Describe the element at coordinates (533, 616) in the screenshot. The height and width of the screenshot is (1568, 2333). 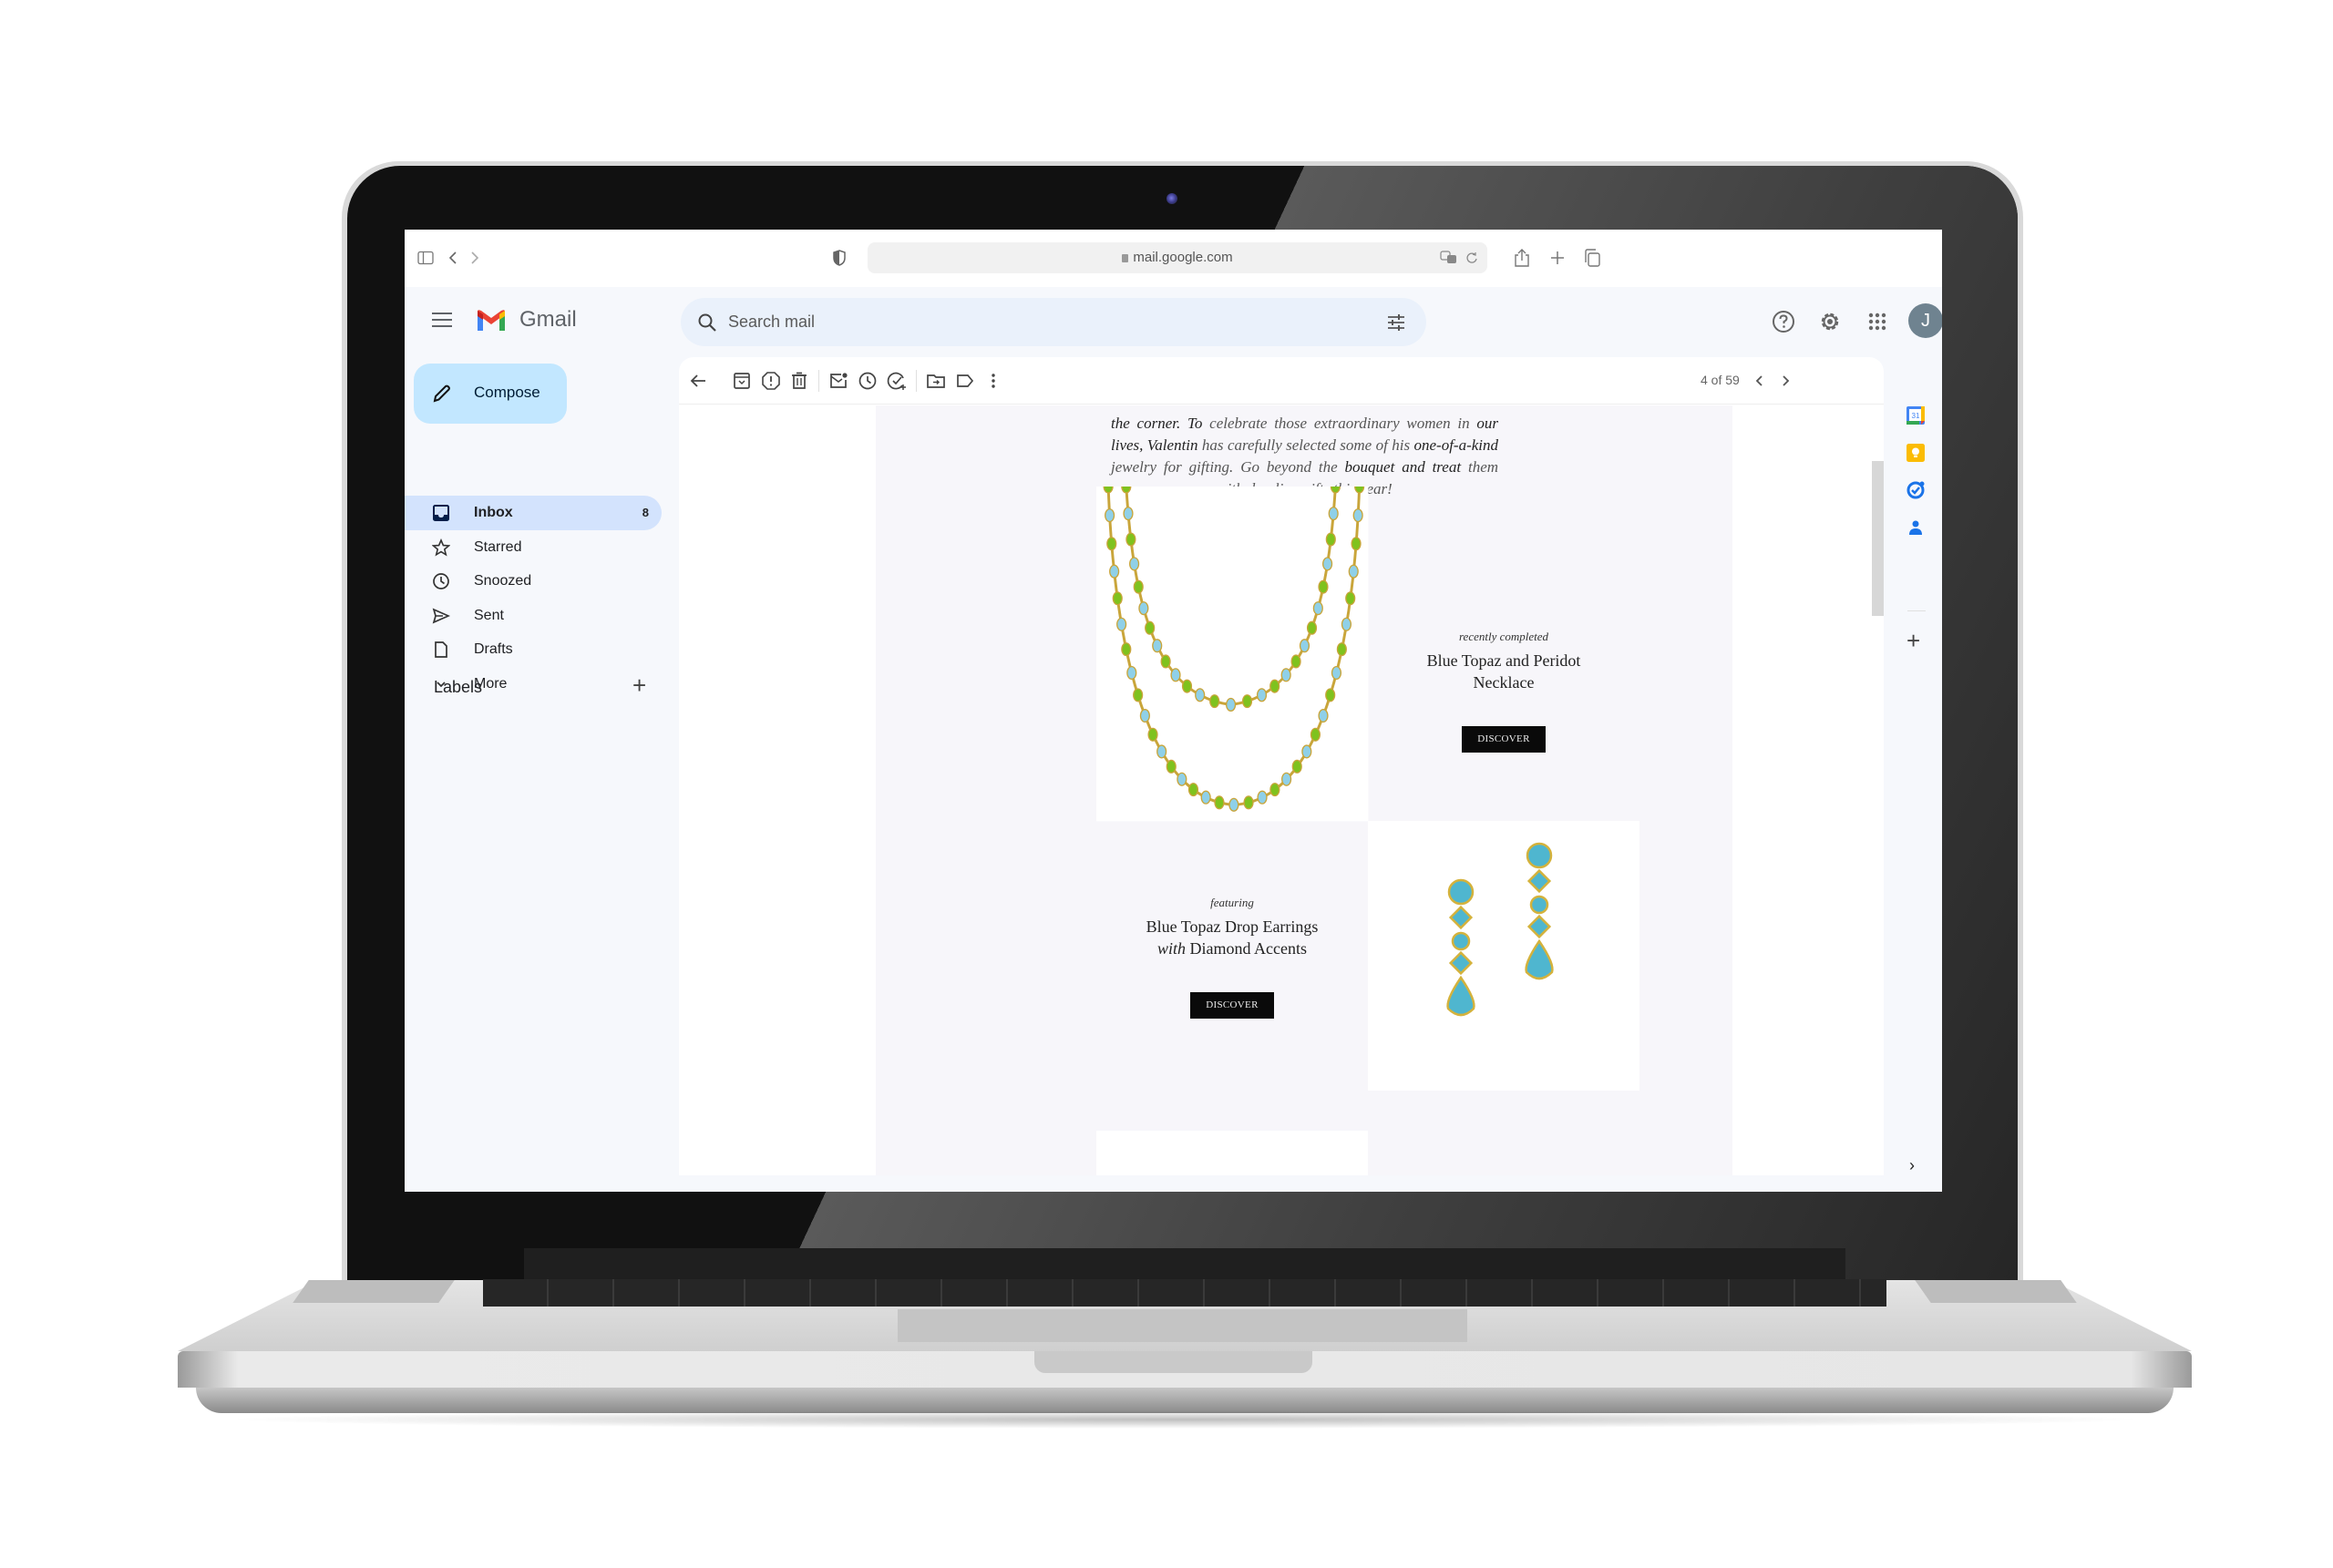
I see `sidebar-item-sent: Sent` at that location.